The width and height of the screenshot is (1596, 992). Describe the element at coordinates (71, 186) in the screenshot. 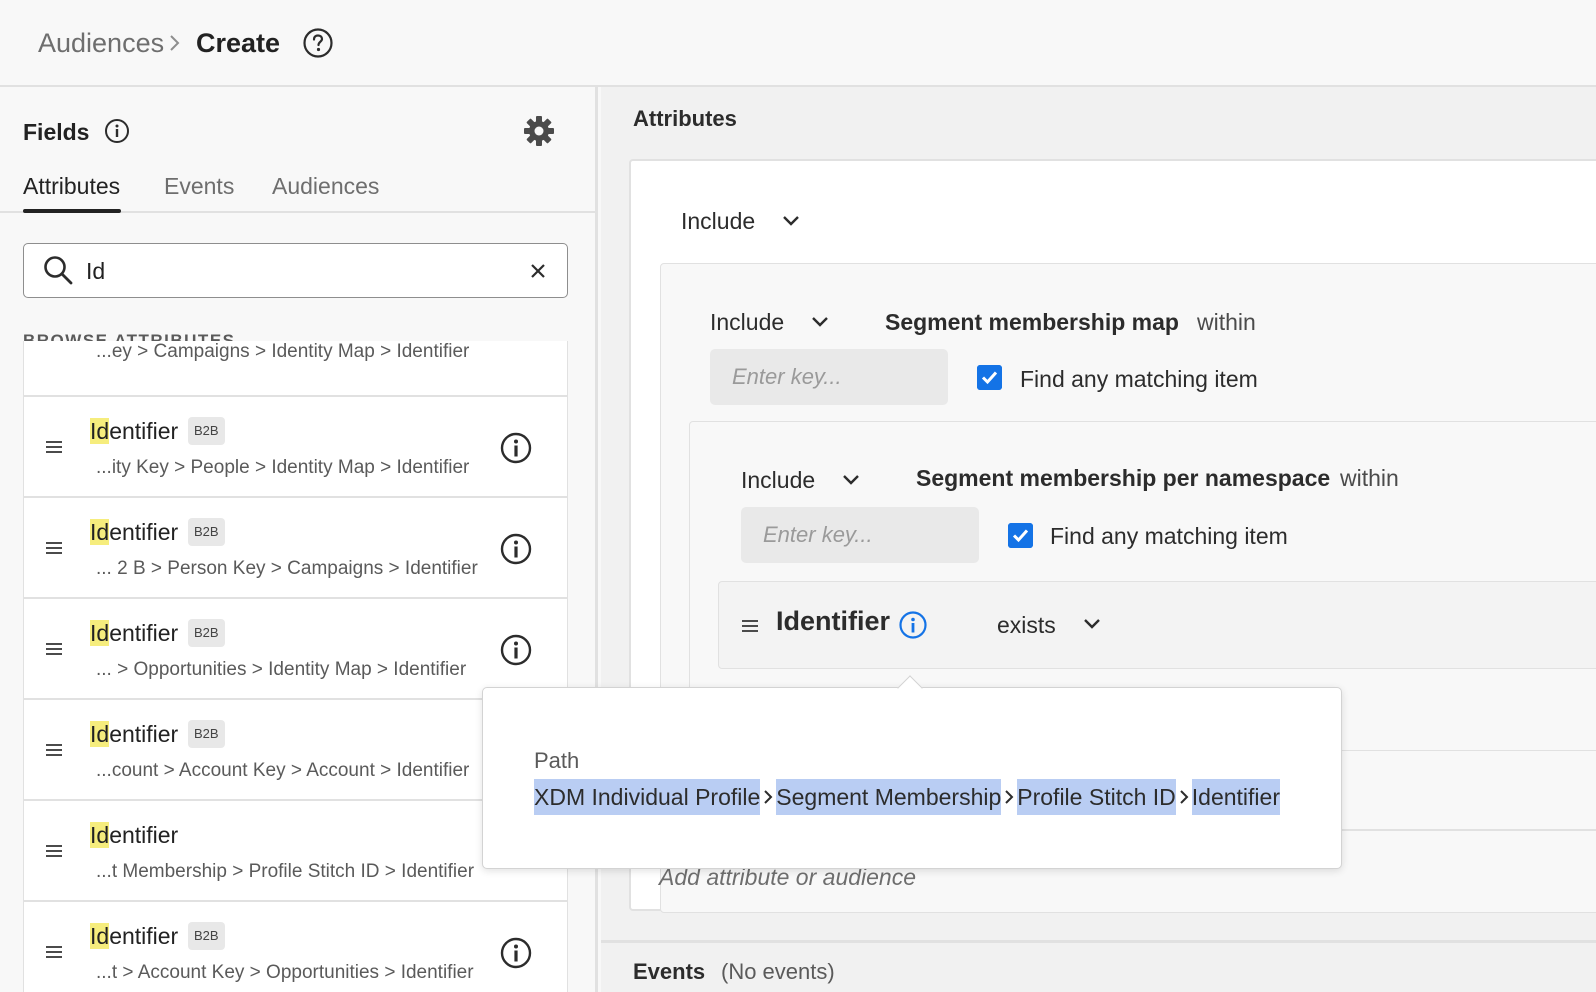

I see `tab-attributes: Attributes` at that location.